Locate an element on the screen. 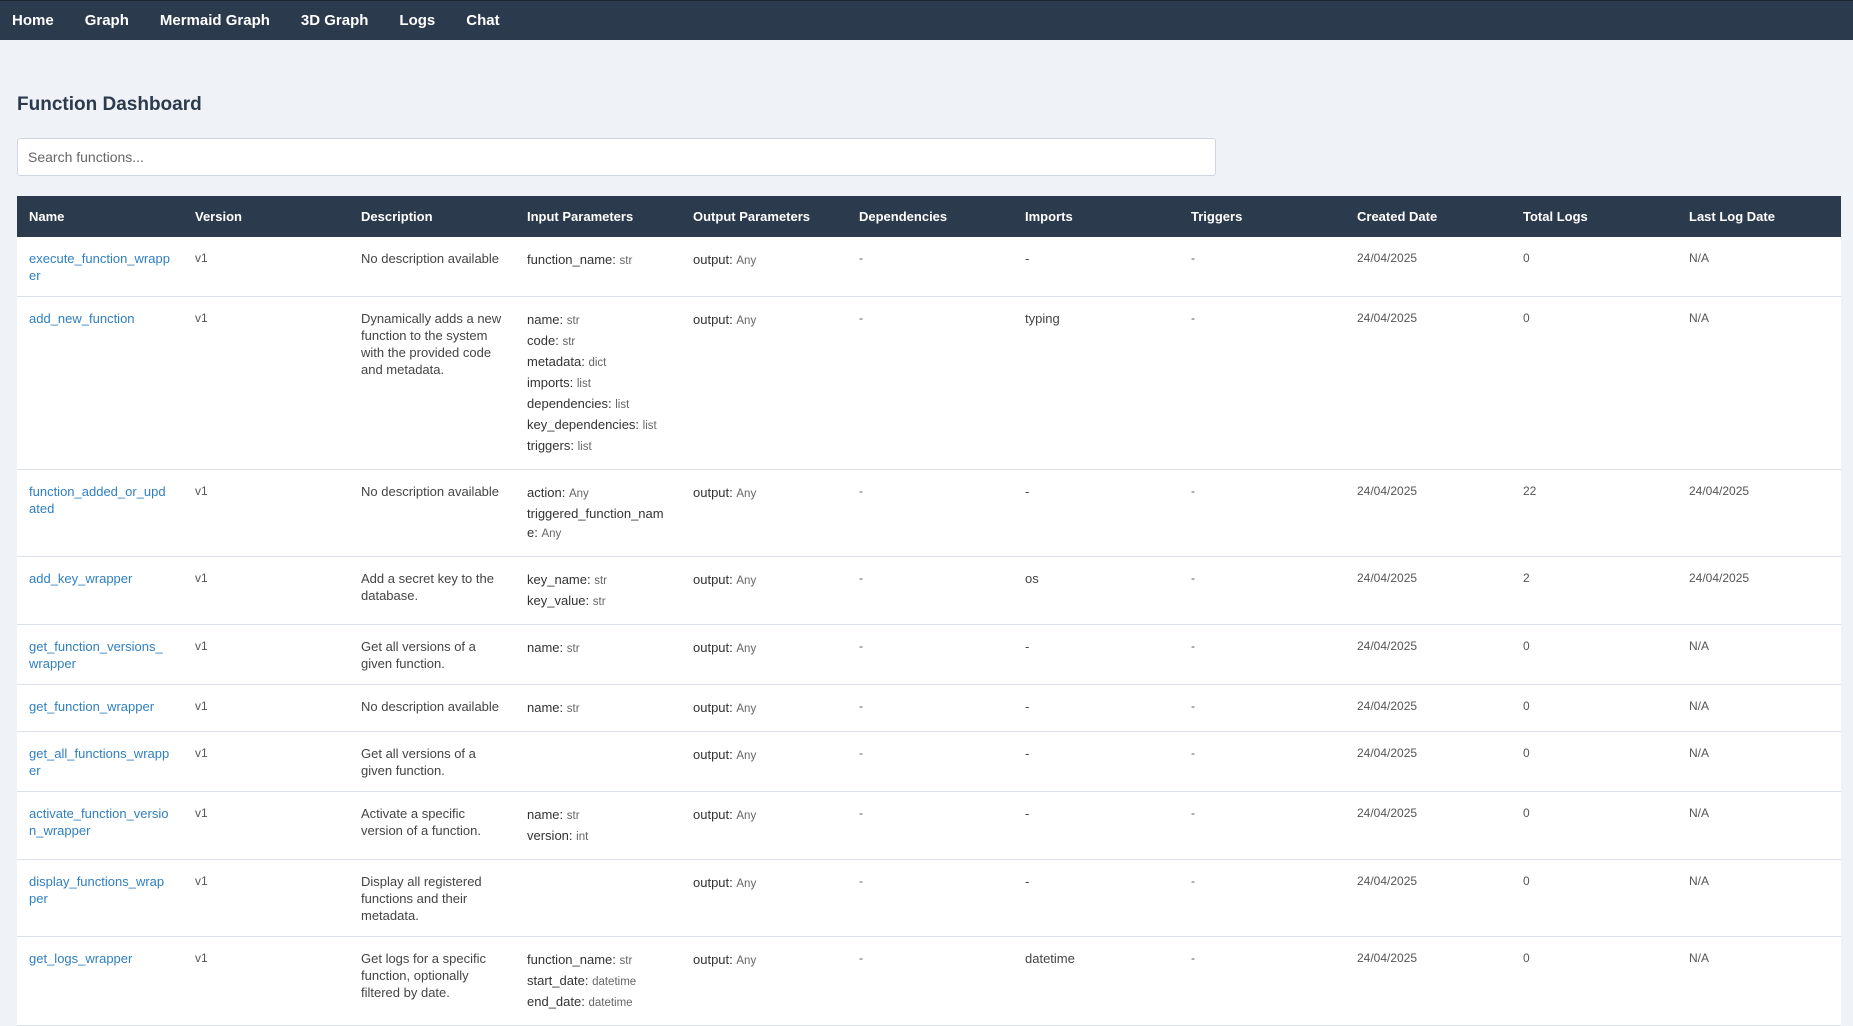 The image size is (1853, 1026). cell-name: get_function_wrapper is located at coordinates (100, 708).